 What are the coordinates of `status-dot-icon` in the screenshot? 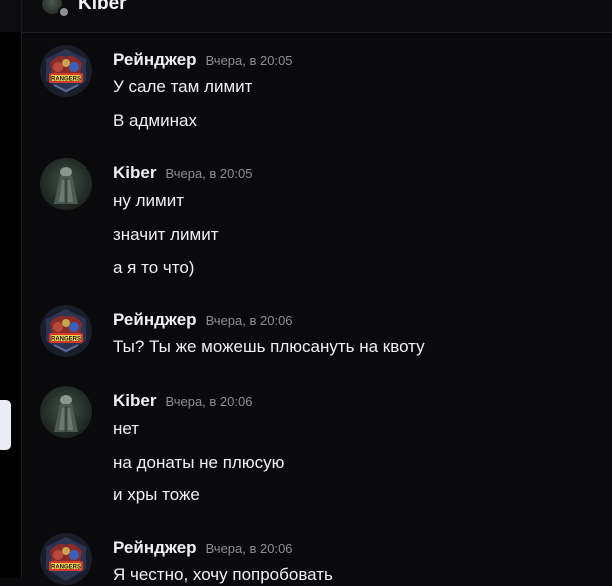 It's located at (64, 12).